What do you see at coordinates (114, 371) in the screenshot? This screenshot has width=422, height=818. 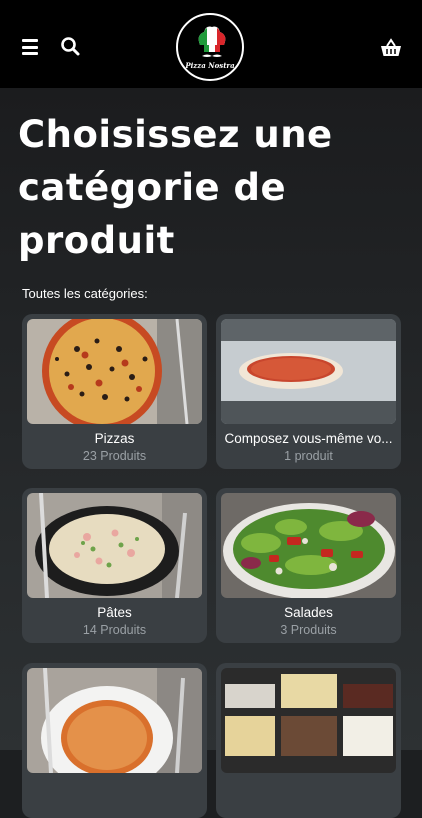 I see `pizza-image` at bounding box center [114, 371].